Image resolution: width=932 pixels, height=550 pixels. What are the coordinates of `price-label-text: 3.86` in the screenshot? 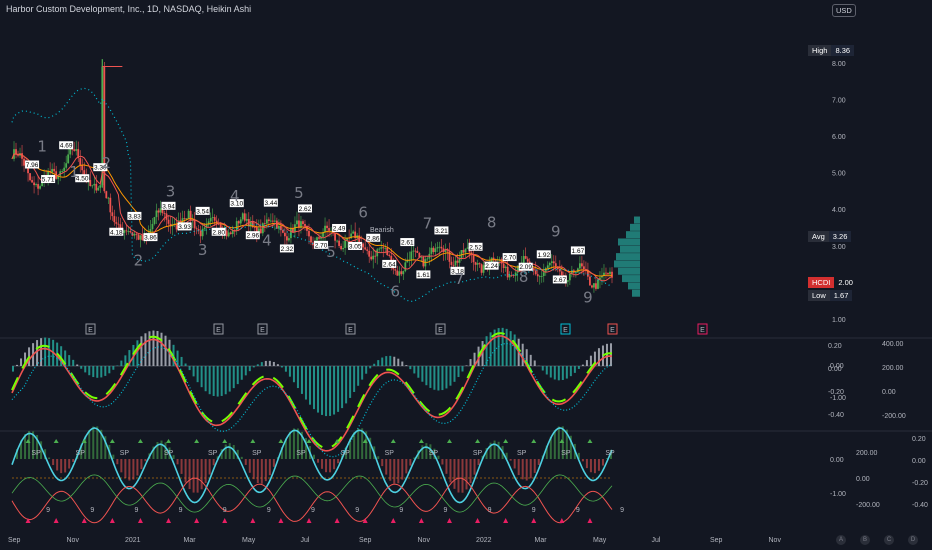 It's located at (150, 238).